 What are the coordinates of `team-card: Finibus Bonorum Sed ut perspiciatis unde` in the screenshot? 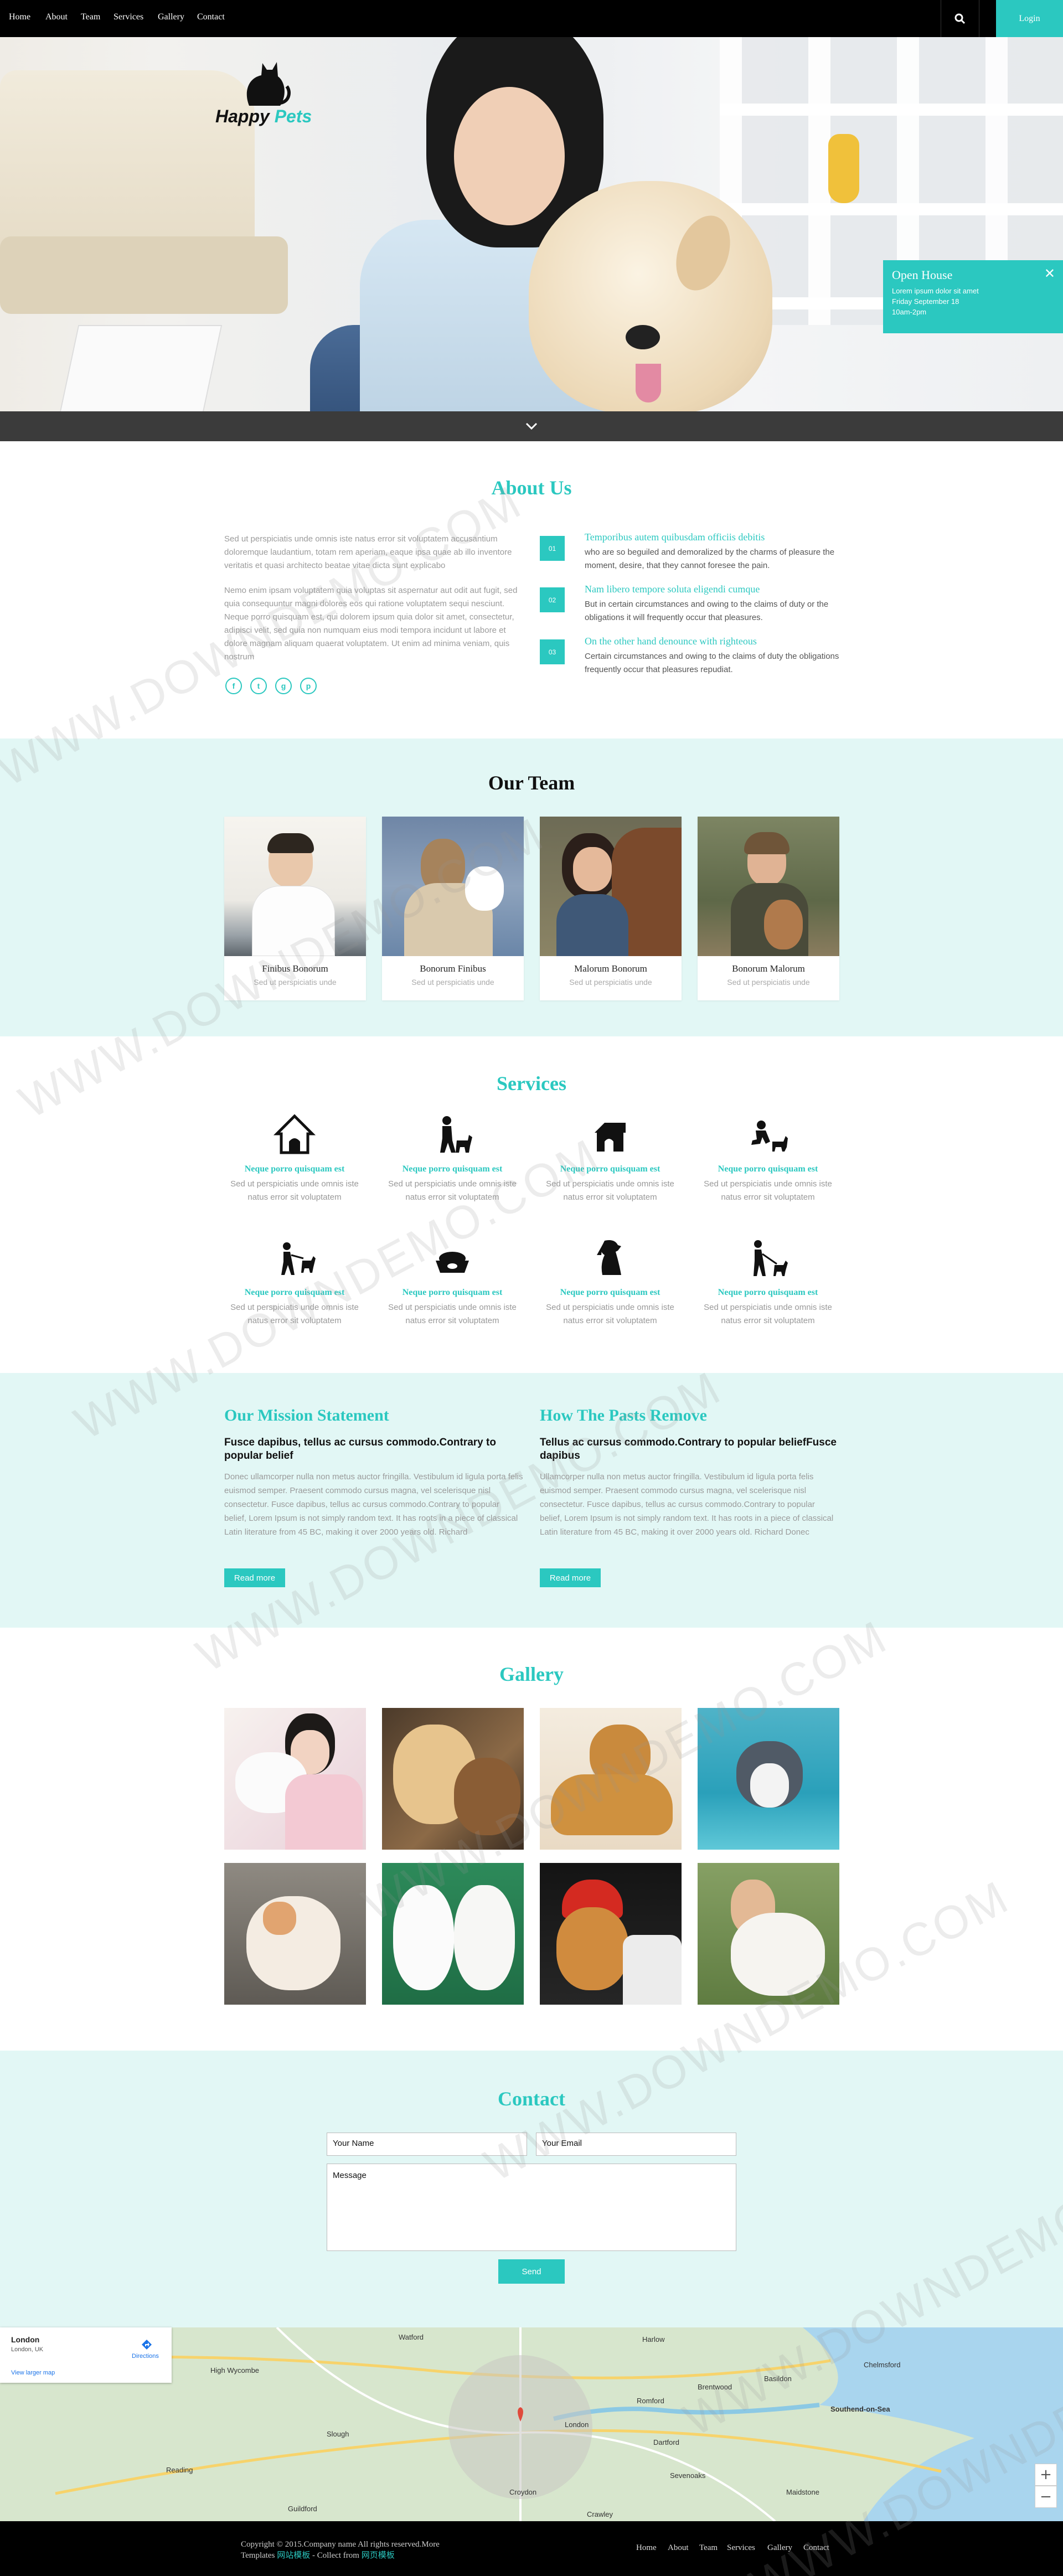 It's located at (295, 908).